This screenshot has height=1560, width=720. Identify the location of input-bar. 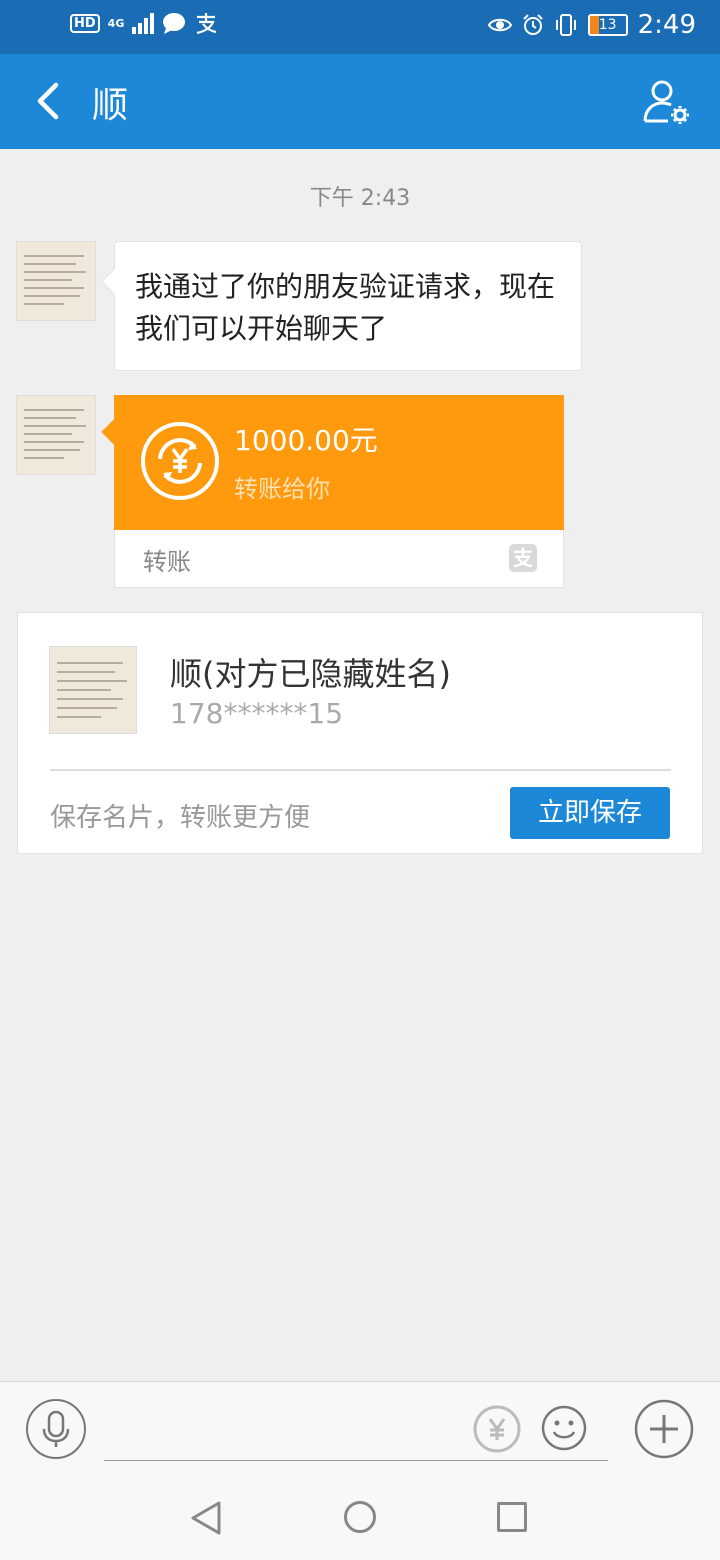
(360, 1428).